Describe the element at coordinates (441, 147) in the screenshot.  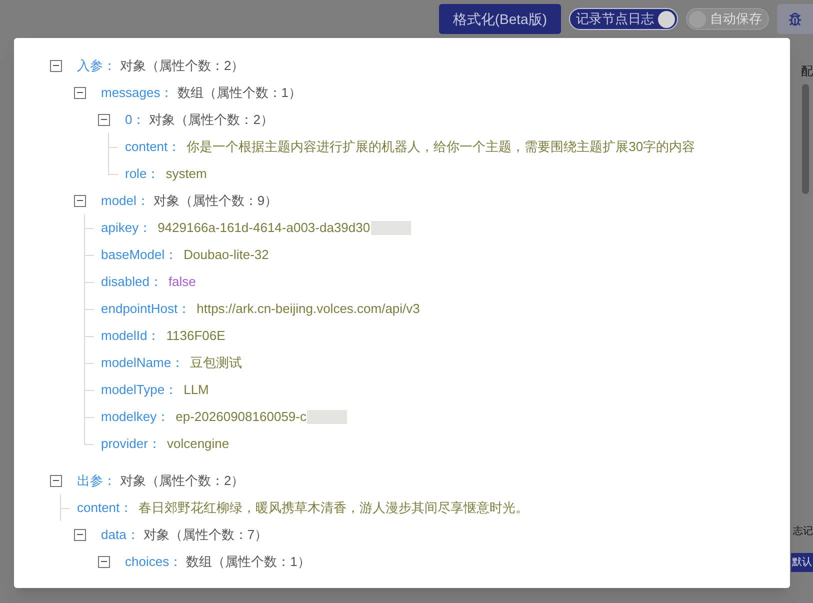
I see `property-value: 你是一个根据主题内容进行扩展的机器人，给你一个主题，需要围绕主题扩展30字的内容` at that location.